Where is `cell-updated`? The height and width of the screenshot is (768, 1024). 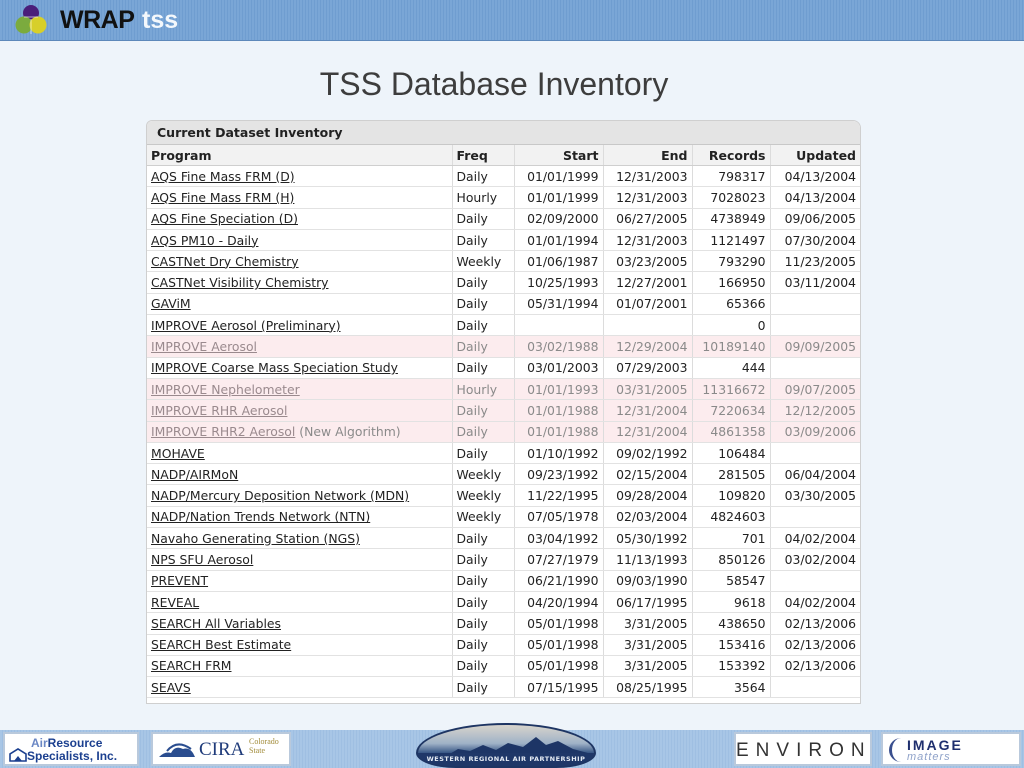
cell-updated is located at coordinates (815, 453).